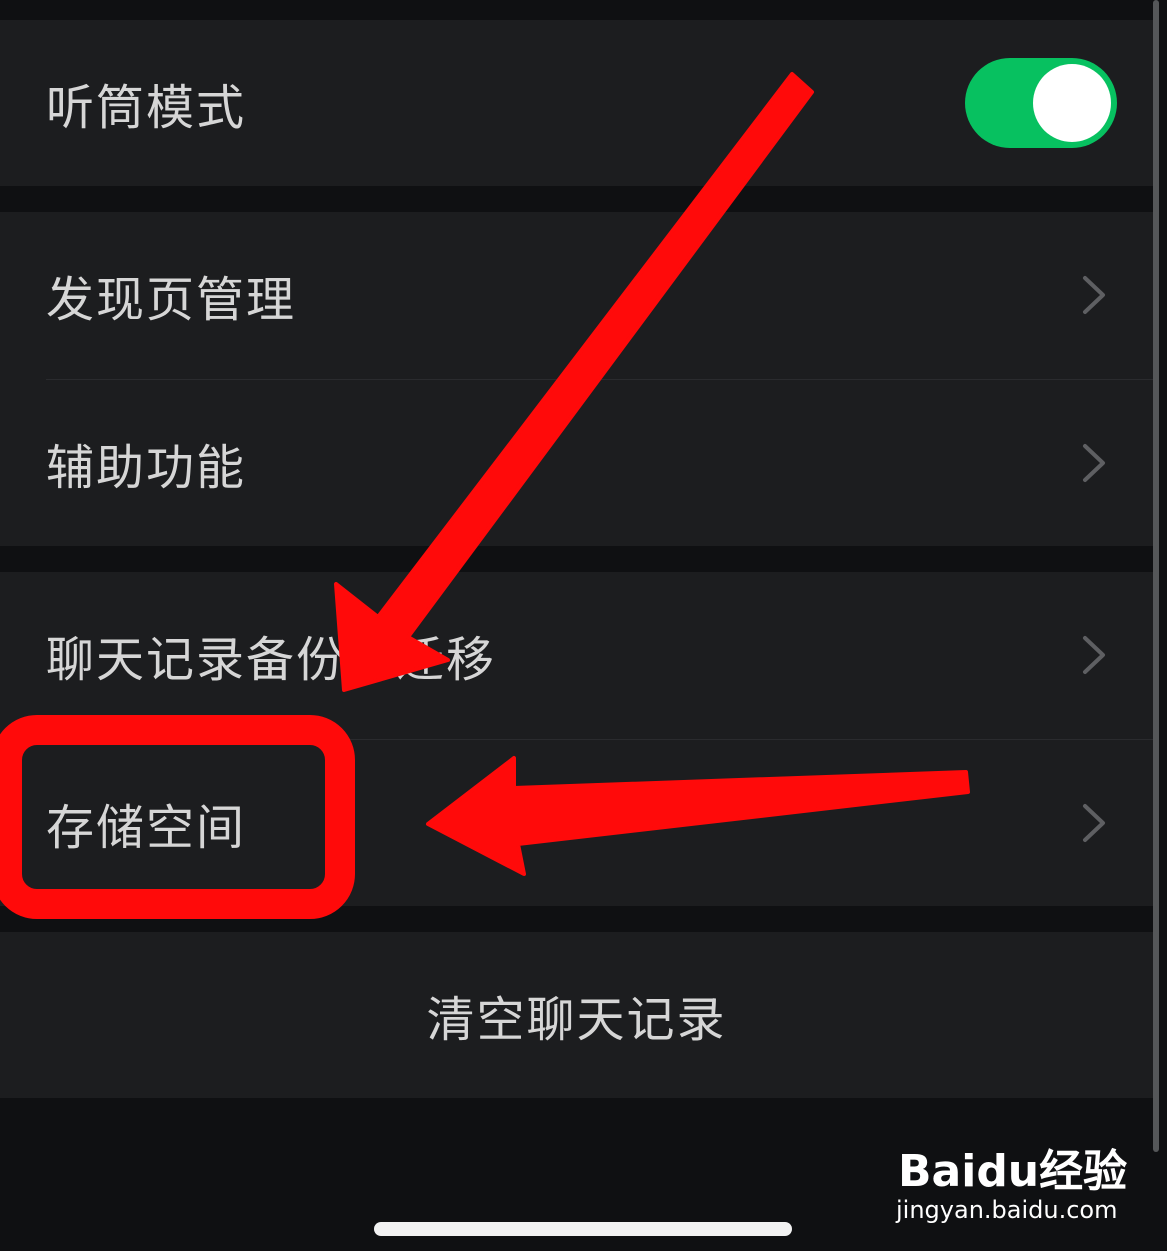 The image size is (1167, 1251). What do you see at coordinates (576, 655) in the screenshot?
I see `row-chat-backup: 聊天记录备份与迁移` at bounding box center [576, 655].